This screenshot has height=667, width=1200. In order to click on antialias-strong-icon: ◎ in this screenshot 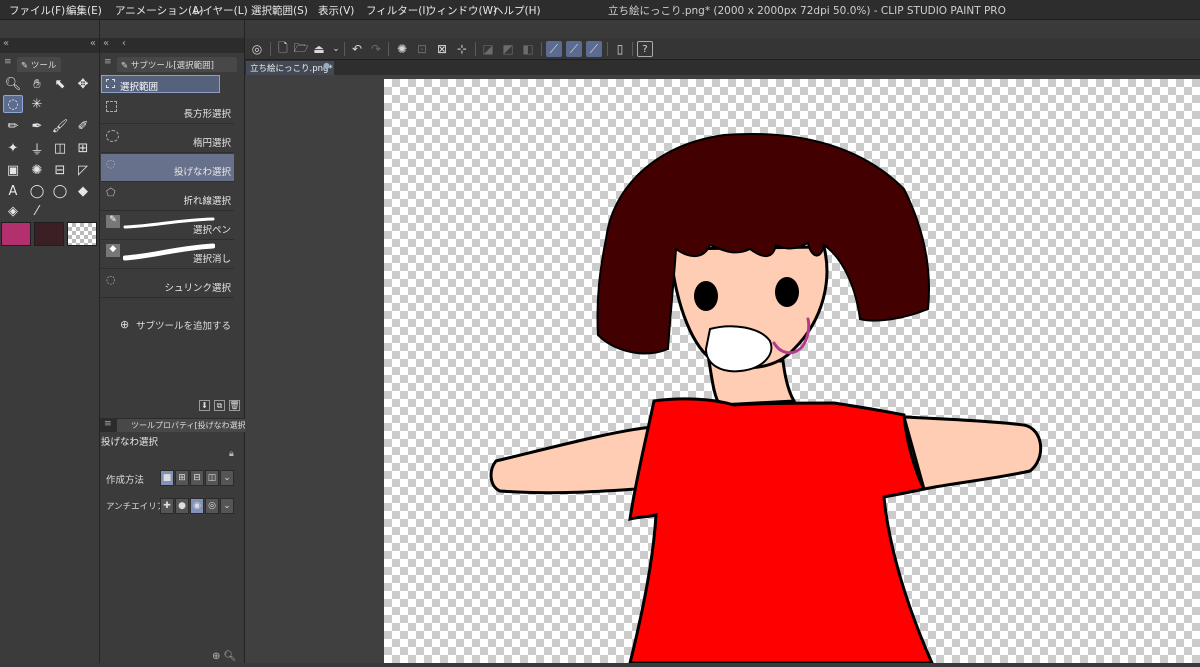, I will do `click(212, 506)`.